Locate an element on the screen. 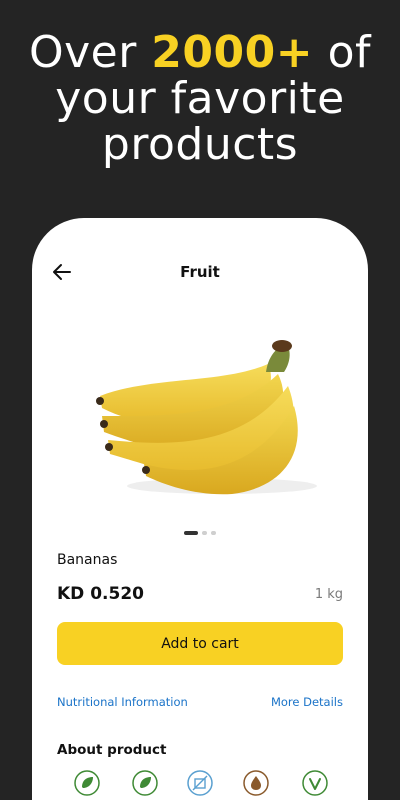 The height and width of the screenshot is (800, 400). bananas-photo is located at coordinates (206, 417).